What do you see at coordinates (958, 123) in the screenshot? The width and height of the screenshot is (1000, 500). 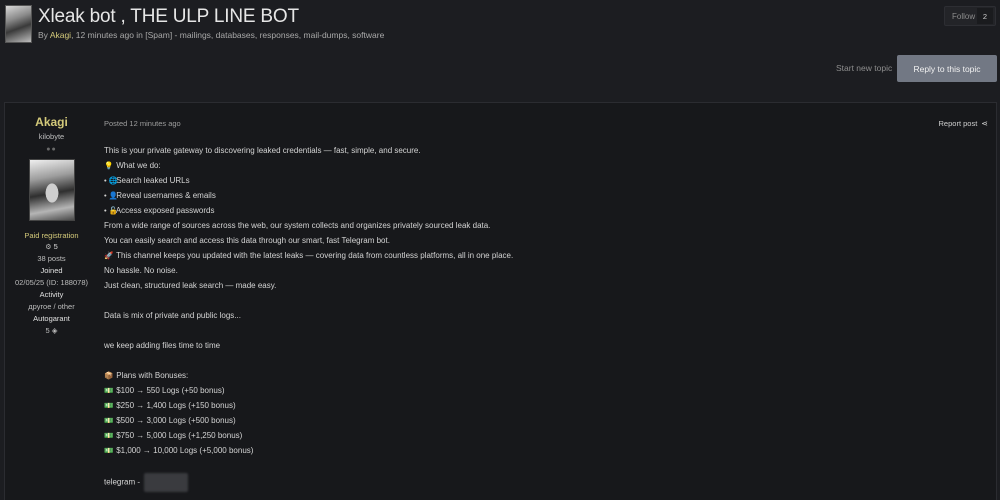 I see `report-label: Report post` at bounding box center [958, 123].